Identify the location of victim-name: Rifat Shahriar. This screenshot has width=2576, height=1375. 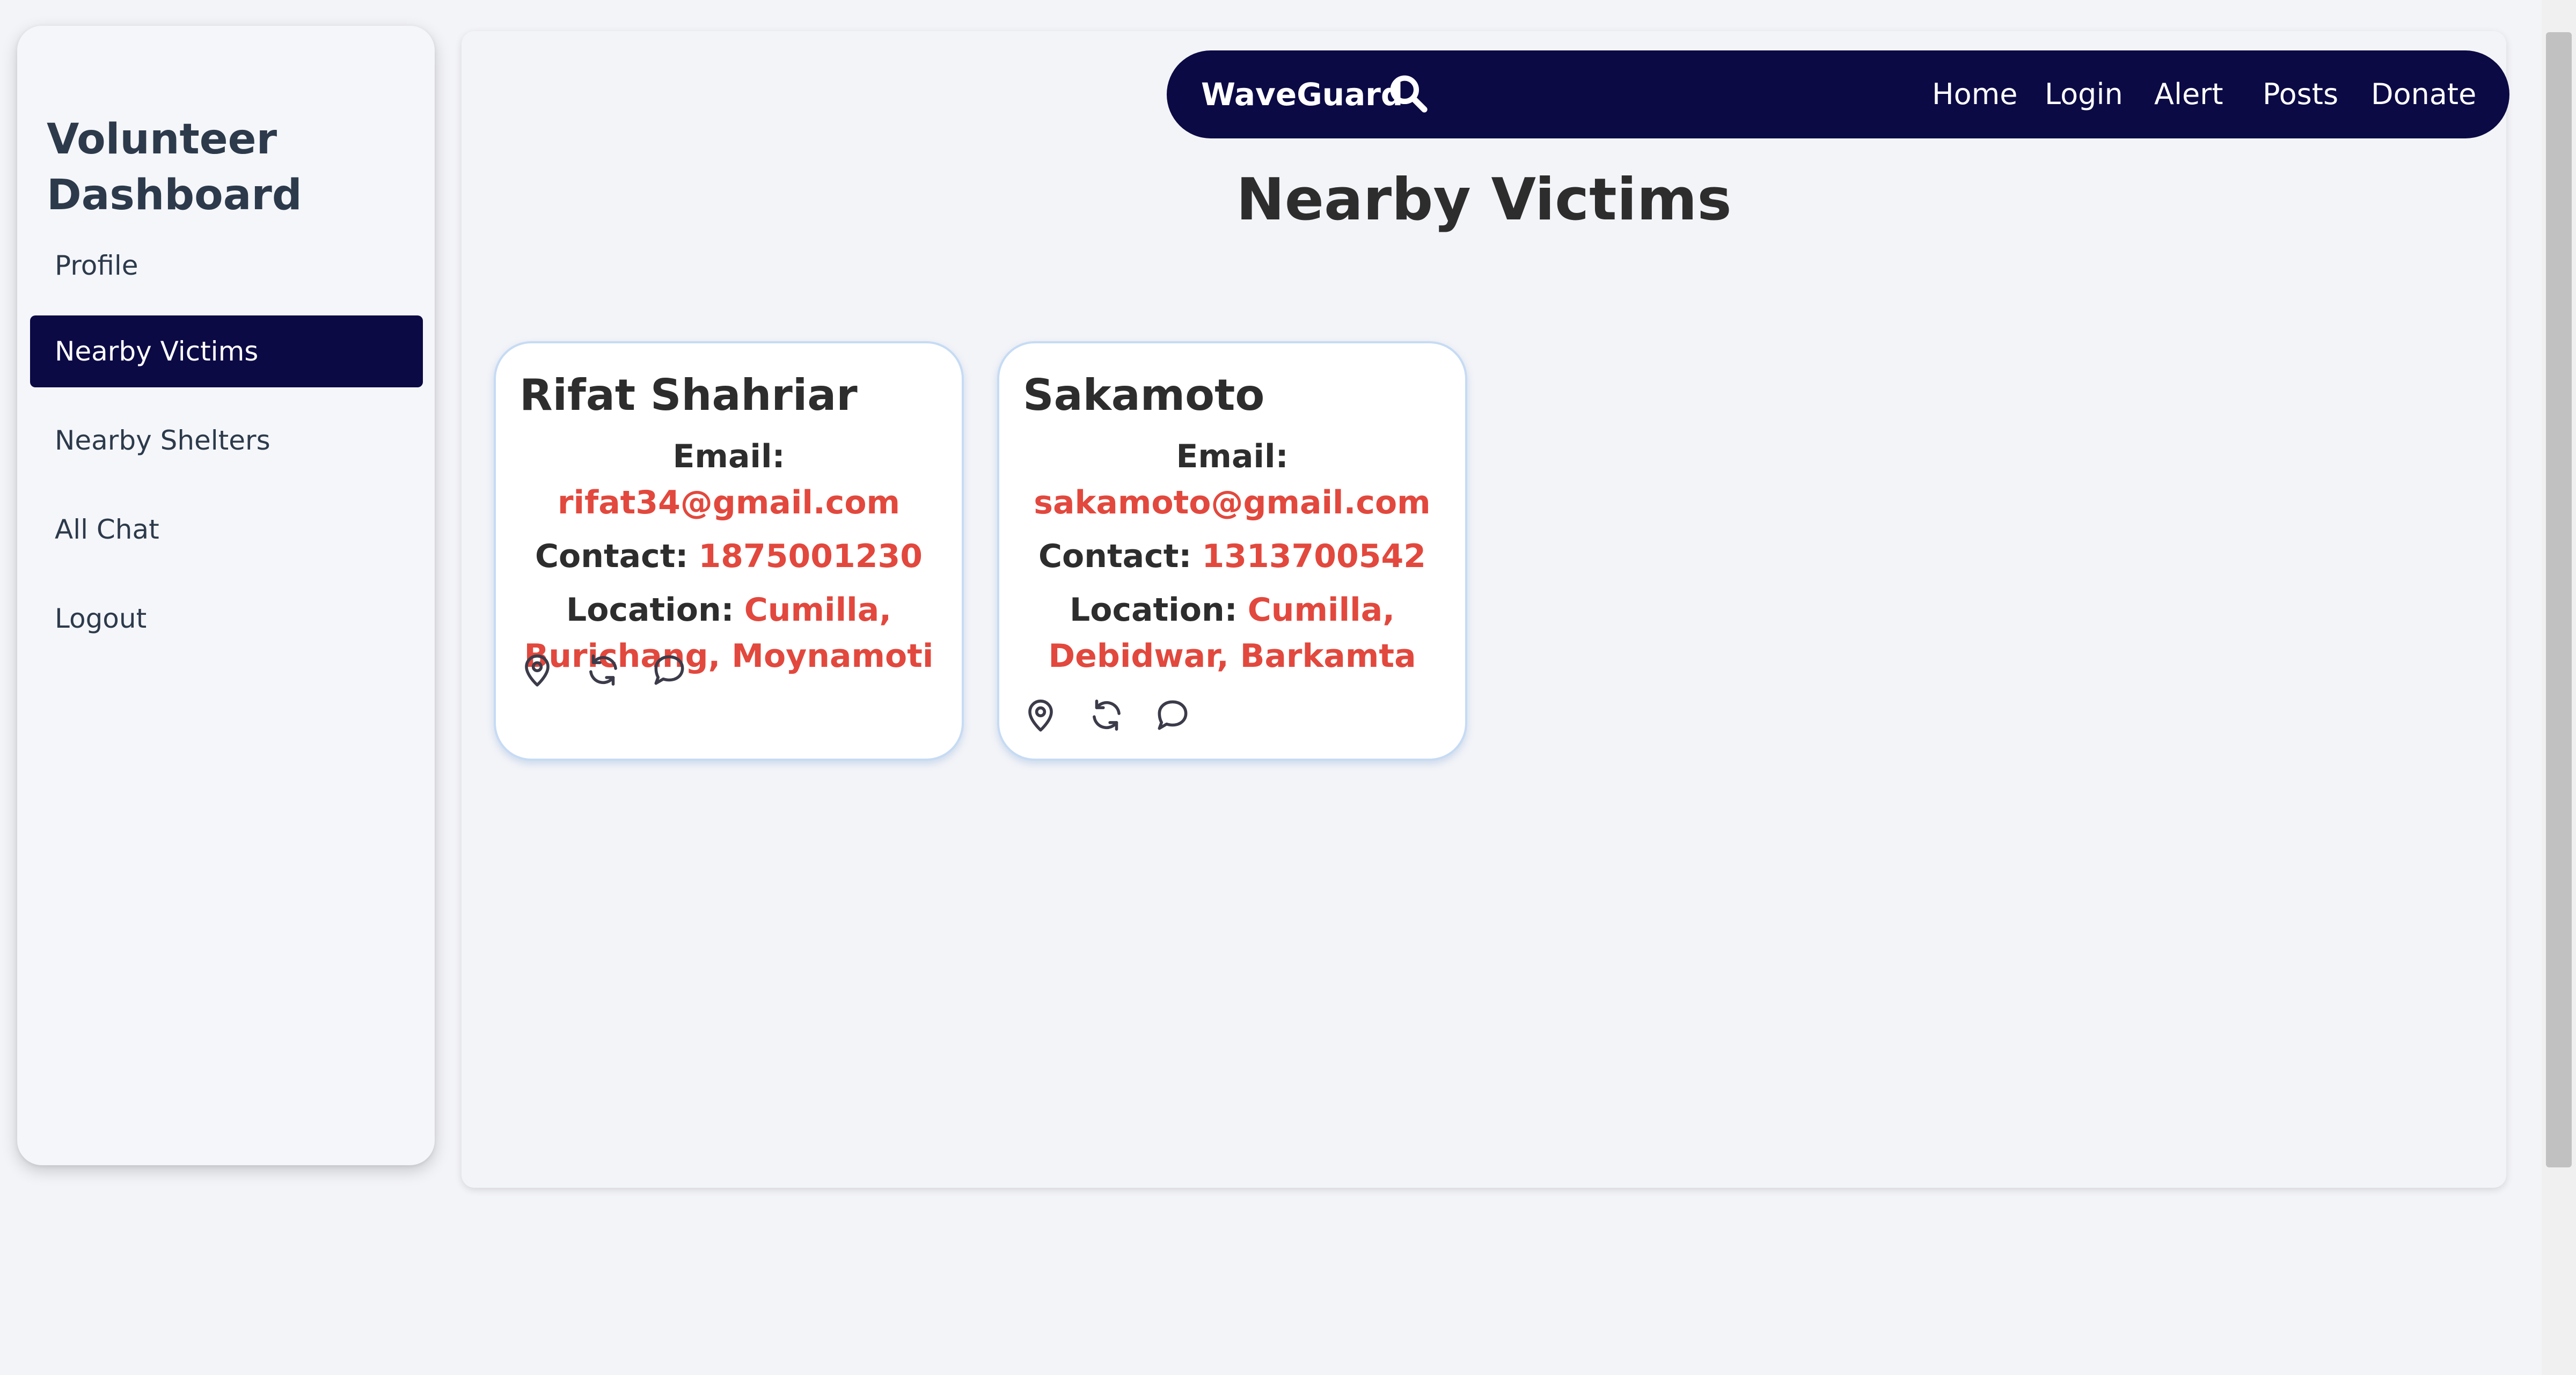
(688, 395).